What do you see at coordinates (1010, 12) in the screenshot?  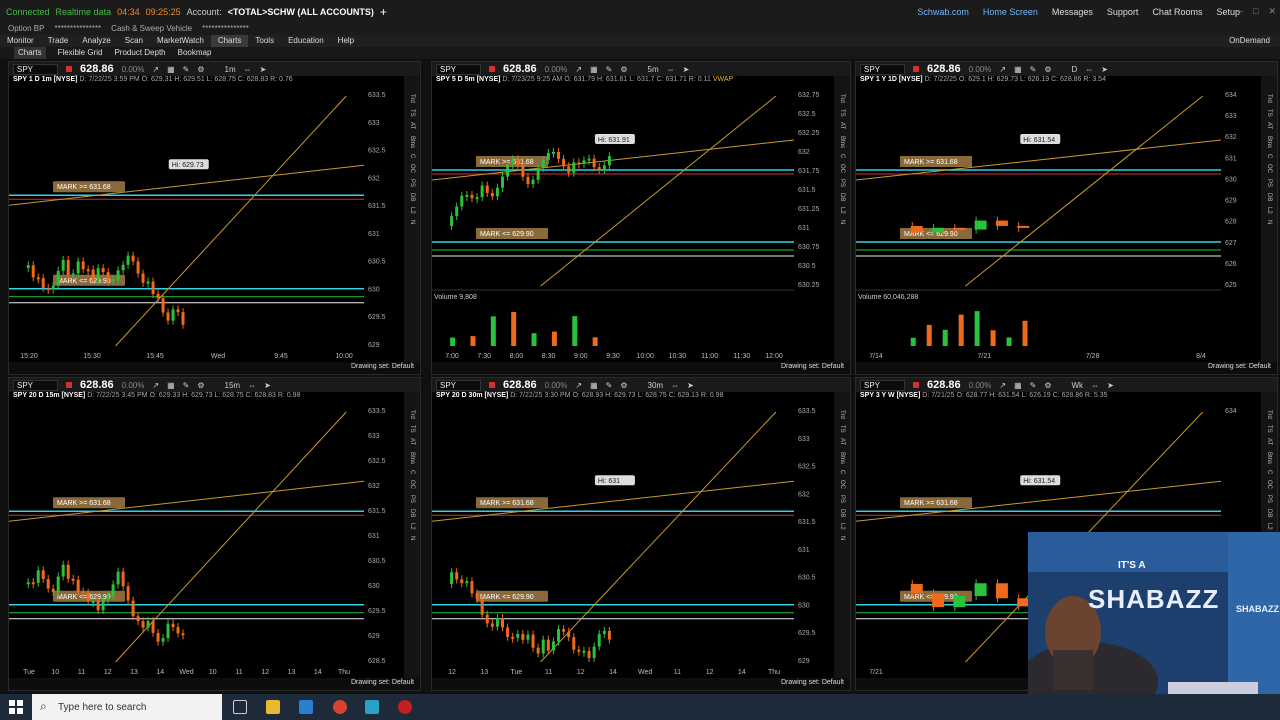 I see `home-screen-link: Home Screen` at bounding box center [1010, 12].